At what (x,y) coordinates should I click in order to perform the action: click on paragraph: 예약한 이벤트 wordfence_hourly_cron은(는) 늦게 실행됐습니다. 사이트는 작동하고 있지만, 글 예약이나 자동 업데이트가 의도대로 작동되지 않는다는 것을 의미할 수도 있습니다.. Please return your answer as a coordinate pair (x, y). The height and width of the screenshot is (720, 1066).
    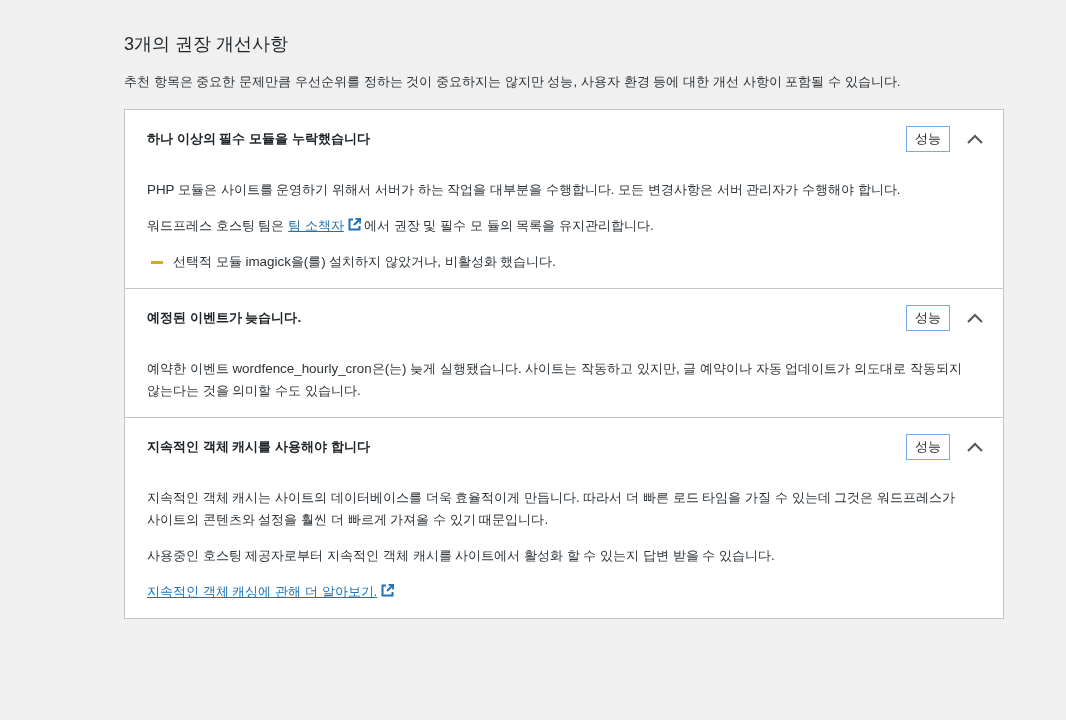
    Looking at the image, I should click on (555, 380).